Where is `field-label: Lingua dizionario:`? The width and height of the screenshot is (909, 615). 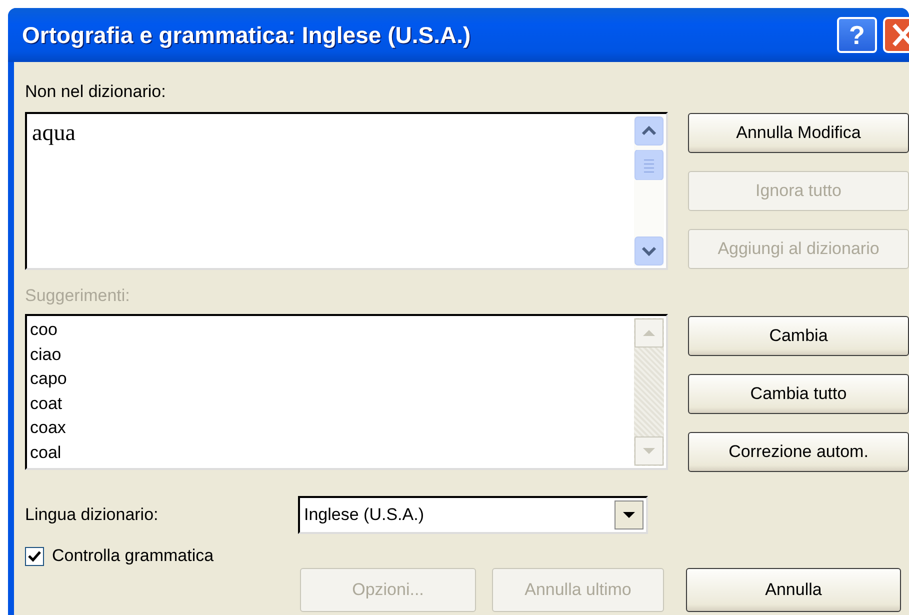
field-label: Lingua dizionario: is located at coordinates (92, 515).